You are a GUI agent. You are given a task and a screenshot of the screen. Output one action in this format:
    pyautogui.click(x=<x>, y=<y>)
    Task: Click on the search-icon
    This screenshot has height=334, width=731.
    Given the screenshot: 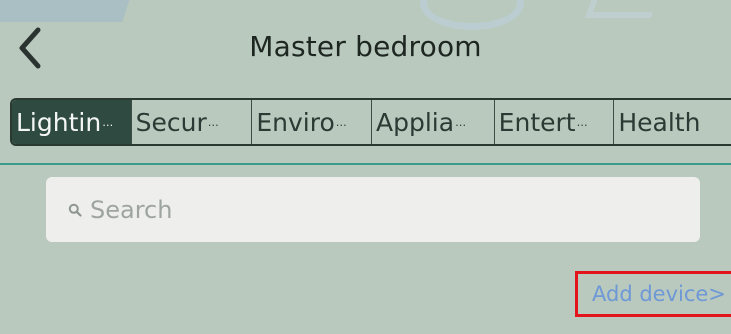 What is the action you would take?
    pyautogui.click(x=75, y=210)
    